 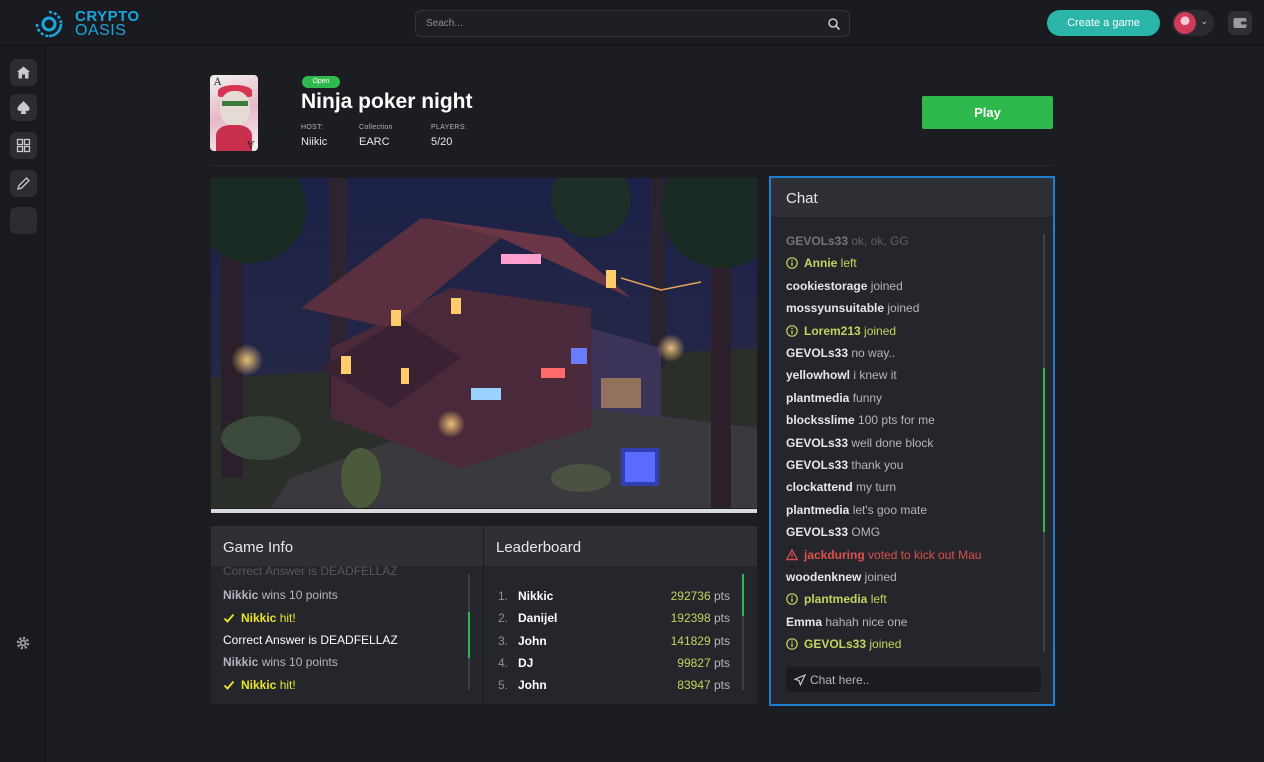 I want to click on chat-username: Annie, so click(x=820, y=263).